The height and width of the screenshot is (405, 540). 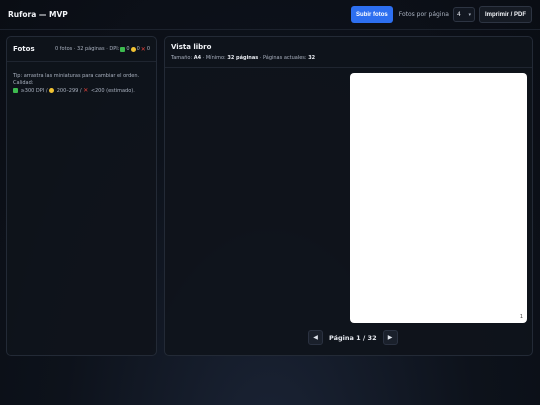 I want to click on photos-stats: 0 fotos · 32 páginas · DPI: 0 0 ✕ 0, so click(x=102, y=49).